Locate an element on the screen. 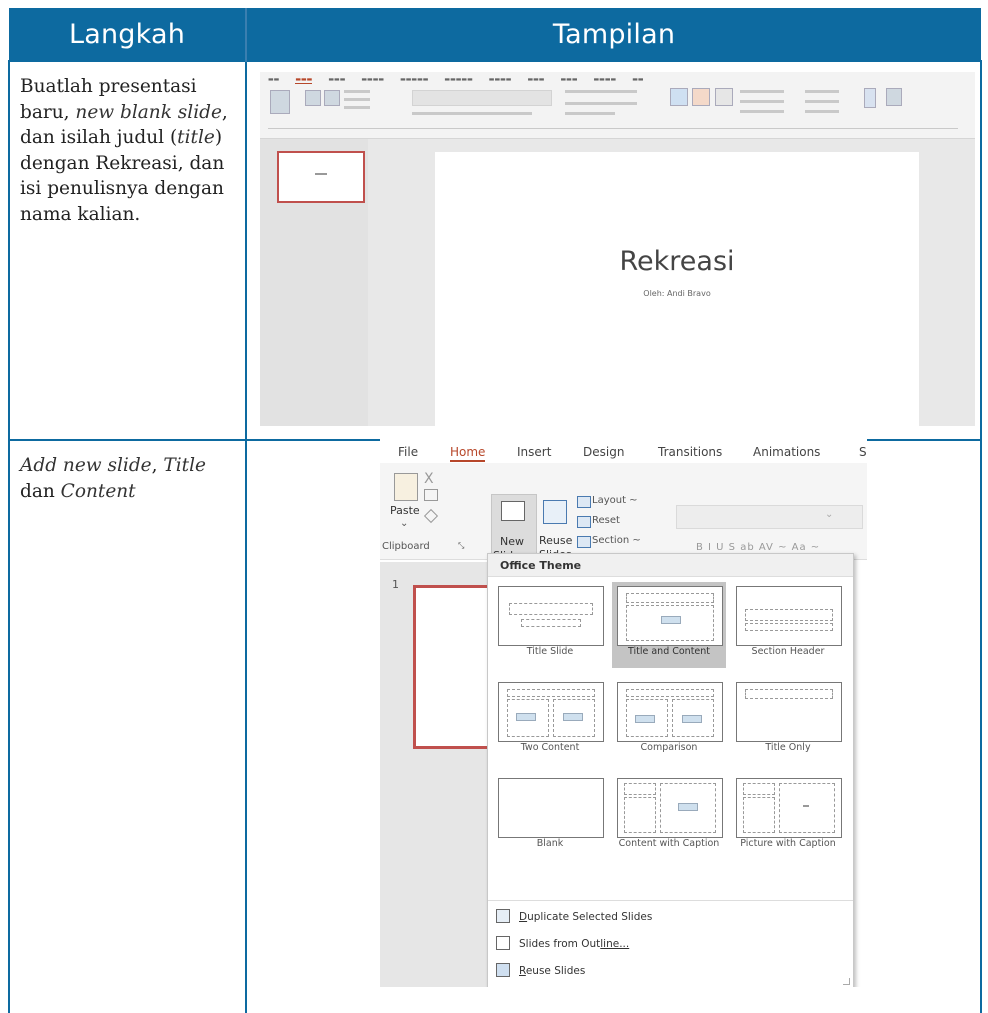 Image resolution: width=988 pixels, height=1013 pixels. slide-canvas: Rekreasi Oleh: Andi Bravo is located at coordinates (677, 289).